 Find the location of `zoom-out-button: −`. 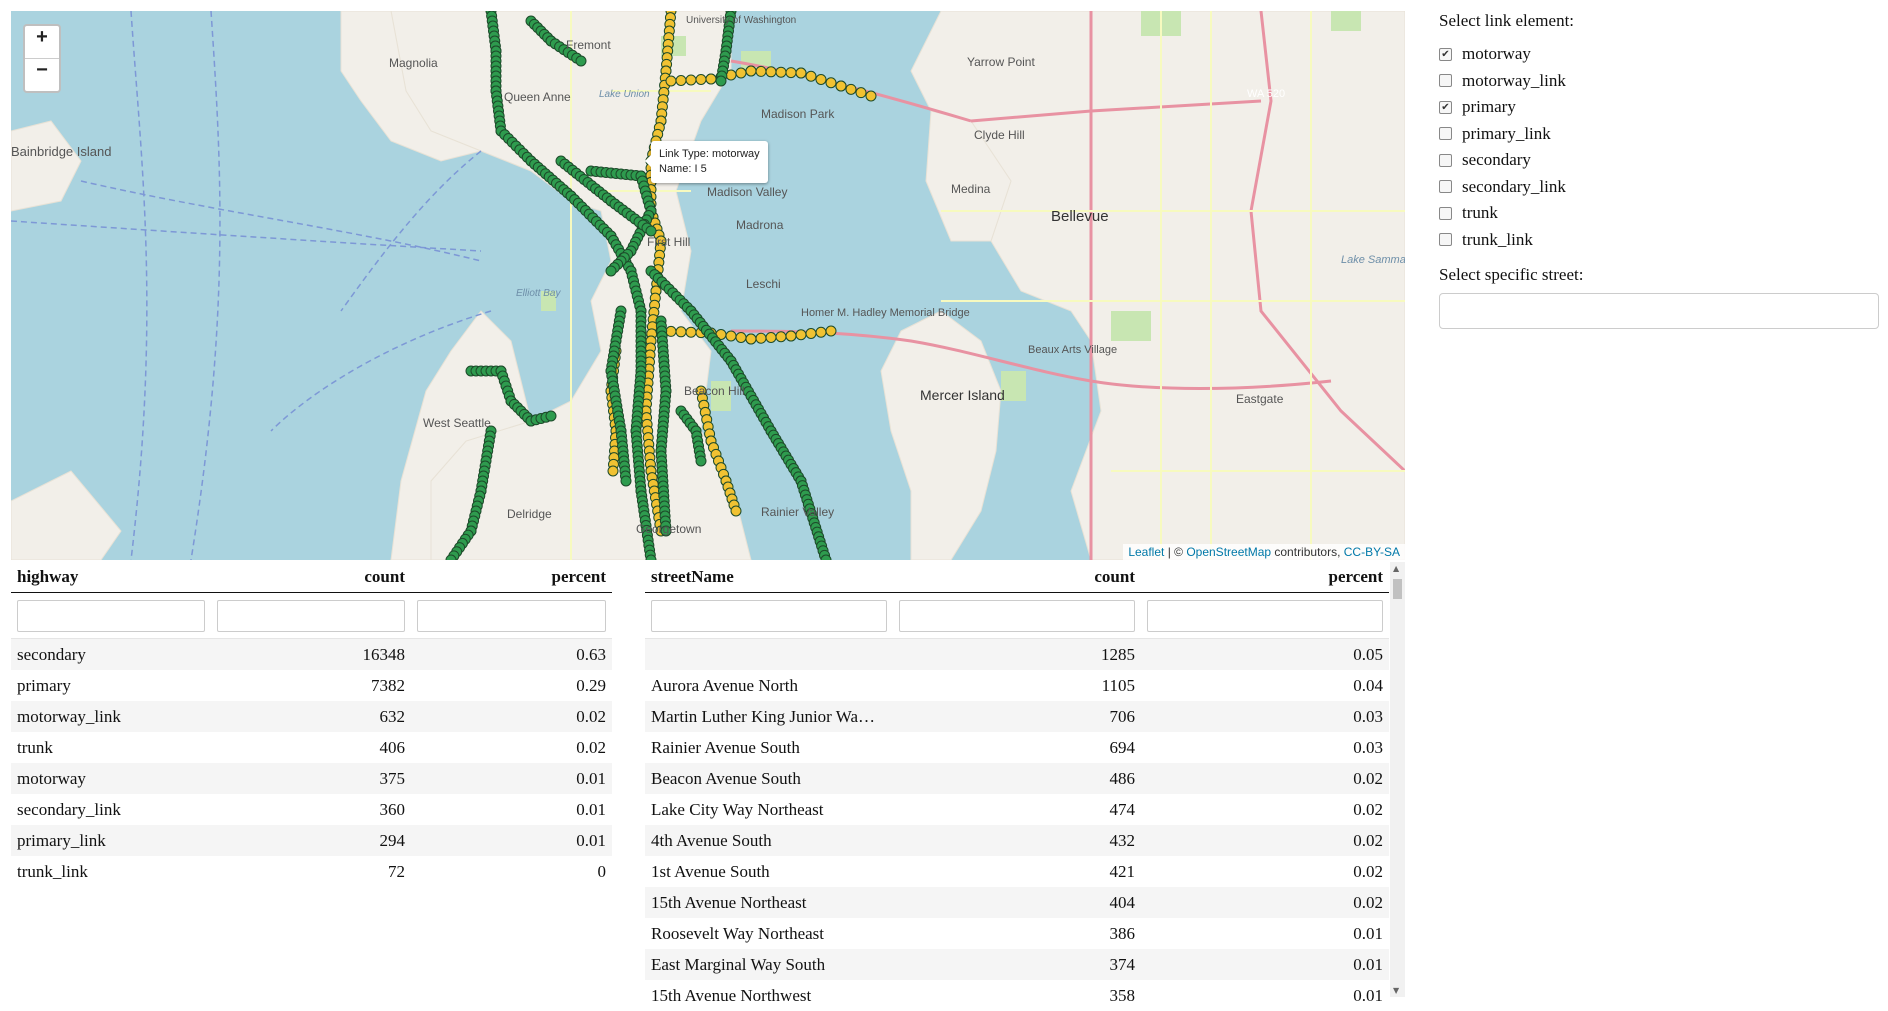

zoom-out-button: − is located at coordinates (42, 75).